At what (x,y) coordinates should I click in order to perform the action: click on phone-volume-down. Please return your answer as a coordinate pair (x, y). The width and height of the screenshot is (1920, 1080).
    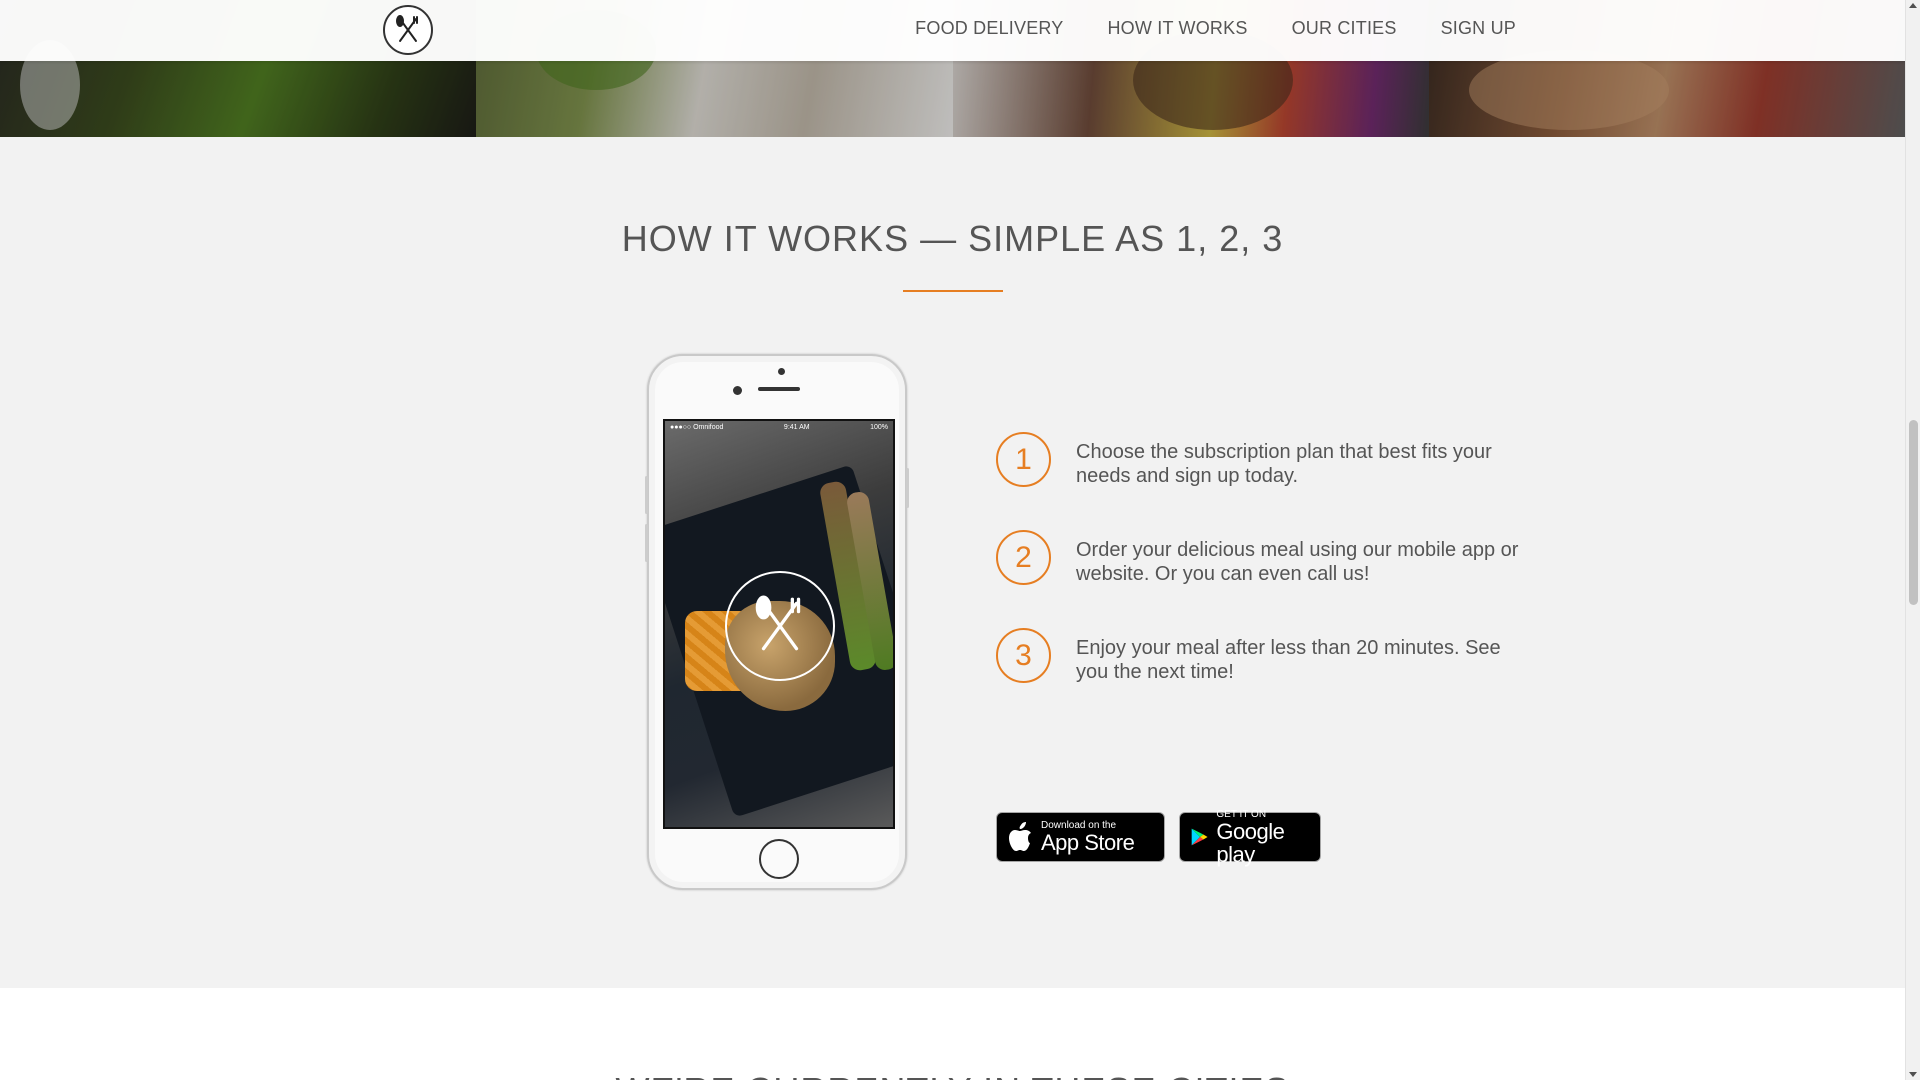
    Looking at the image, I should click on (646, 543).